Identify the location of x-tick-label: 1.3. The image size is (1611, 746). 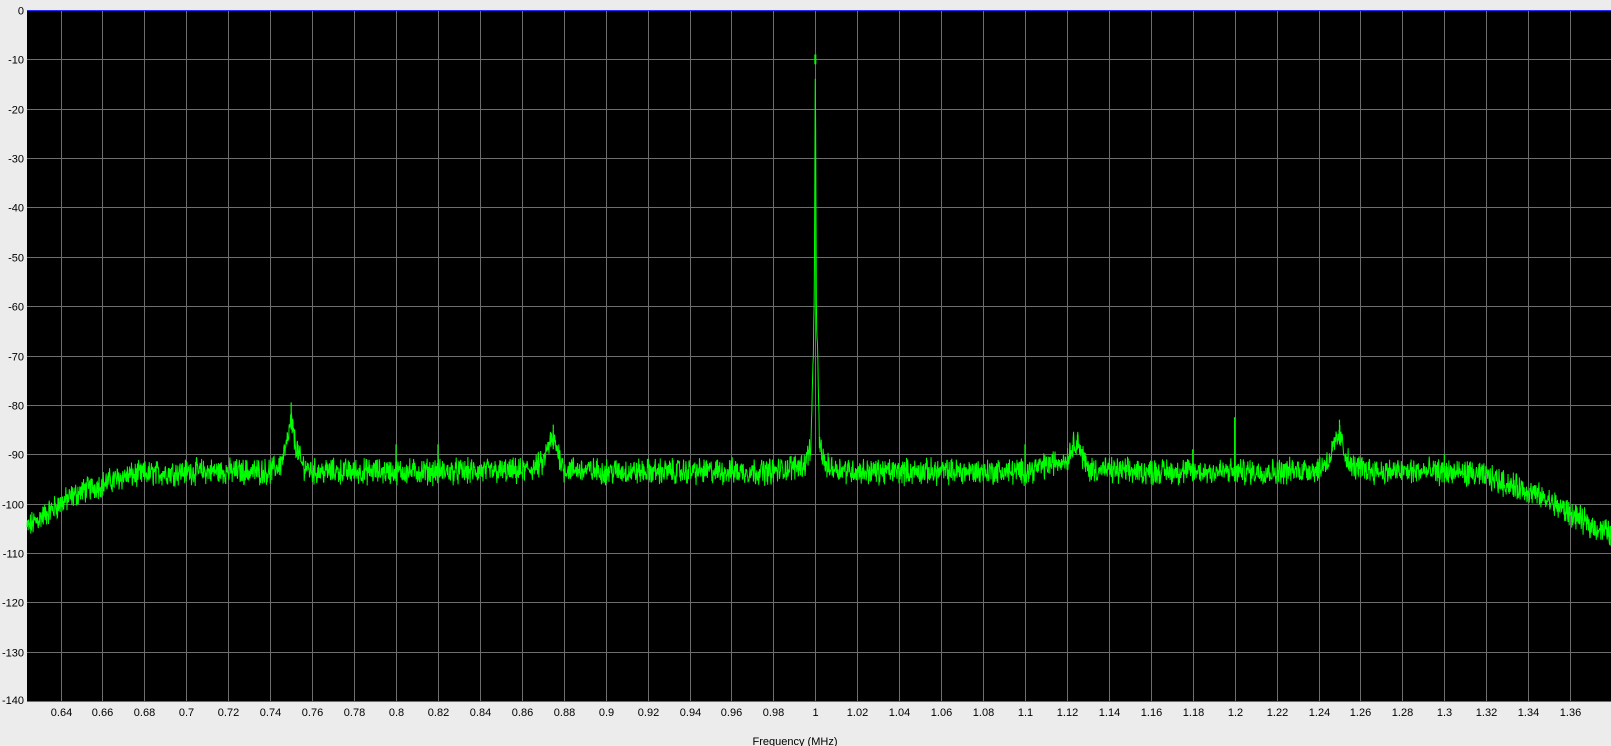
(1444, 713).